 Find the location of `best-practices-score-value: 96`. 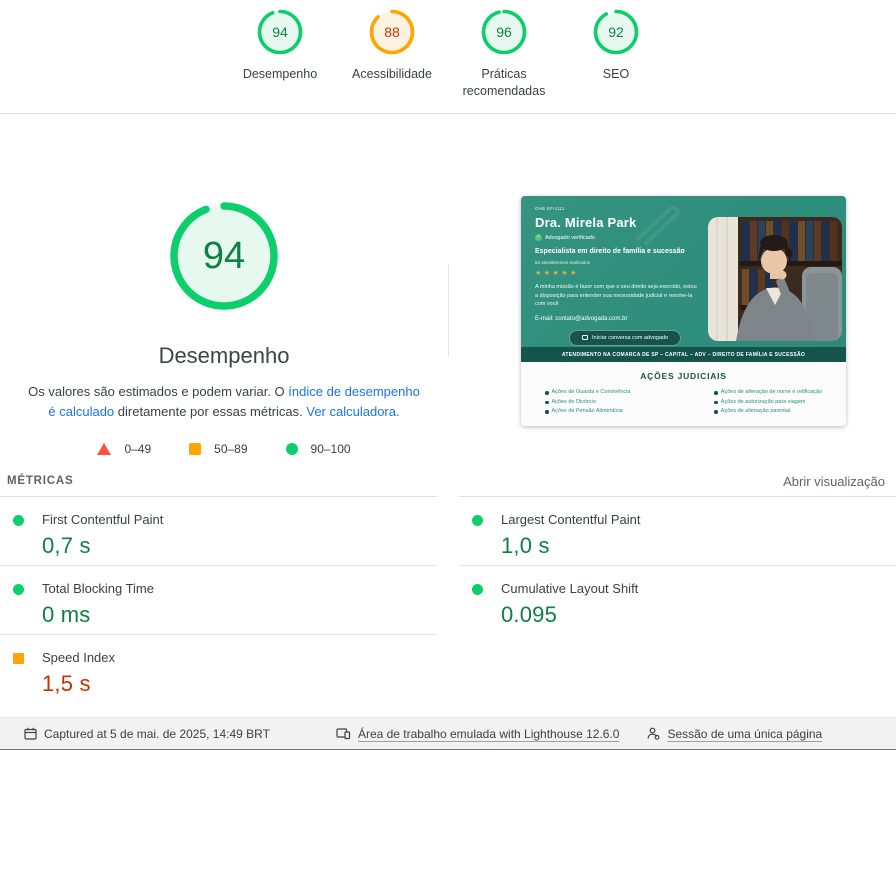

best-practices-score-value: 96 is located at coordinates (504, 32).